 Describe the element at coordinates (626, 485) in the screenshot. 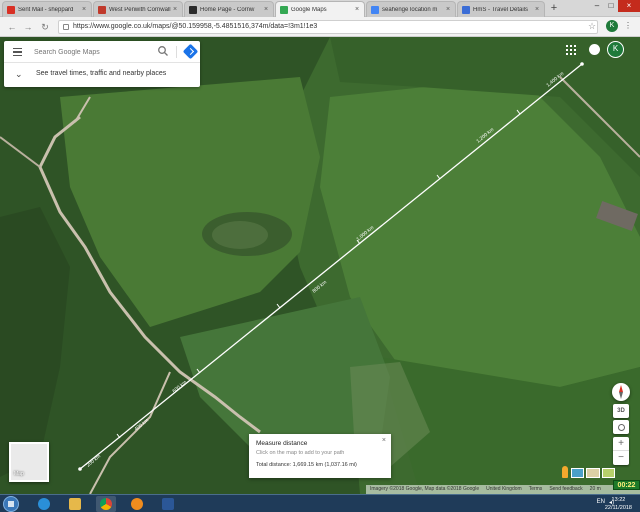

I see `recording-timer: 00:22` at that location.